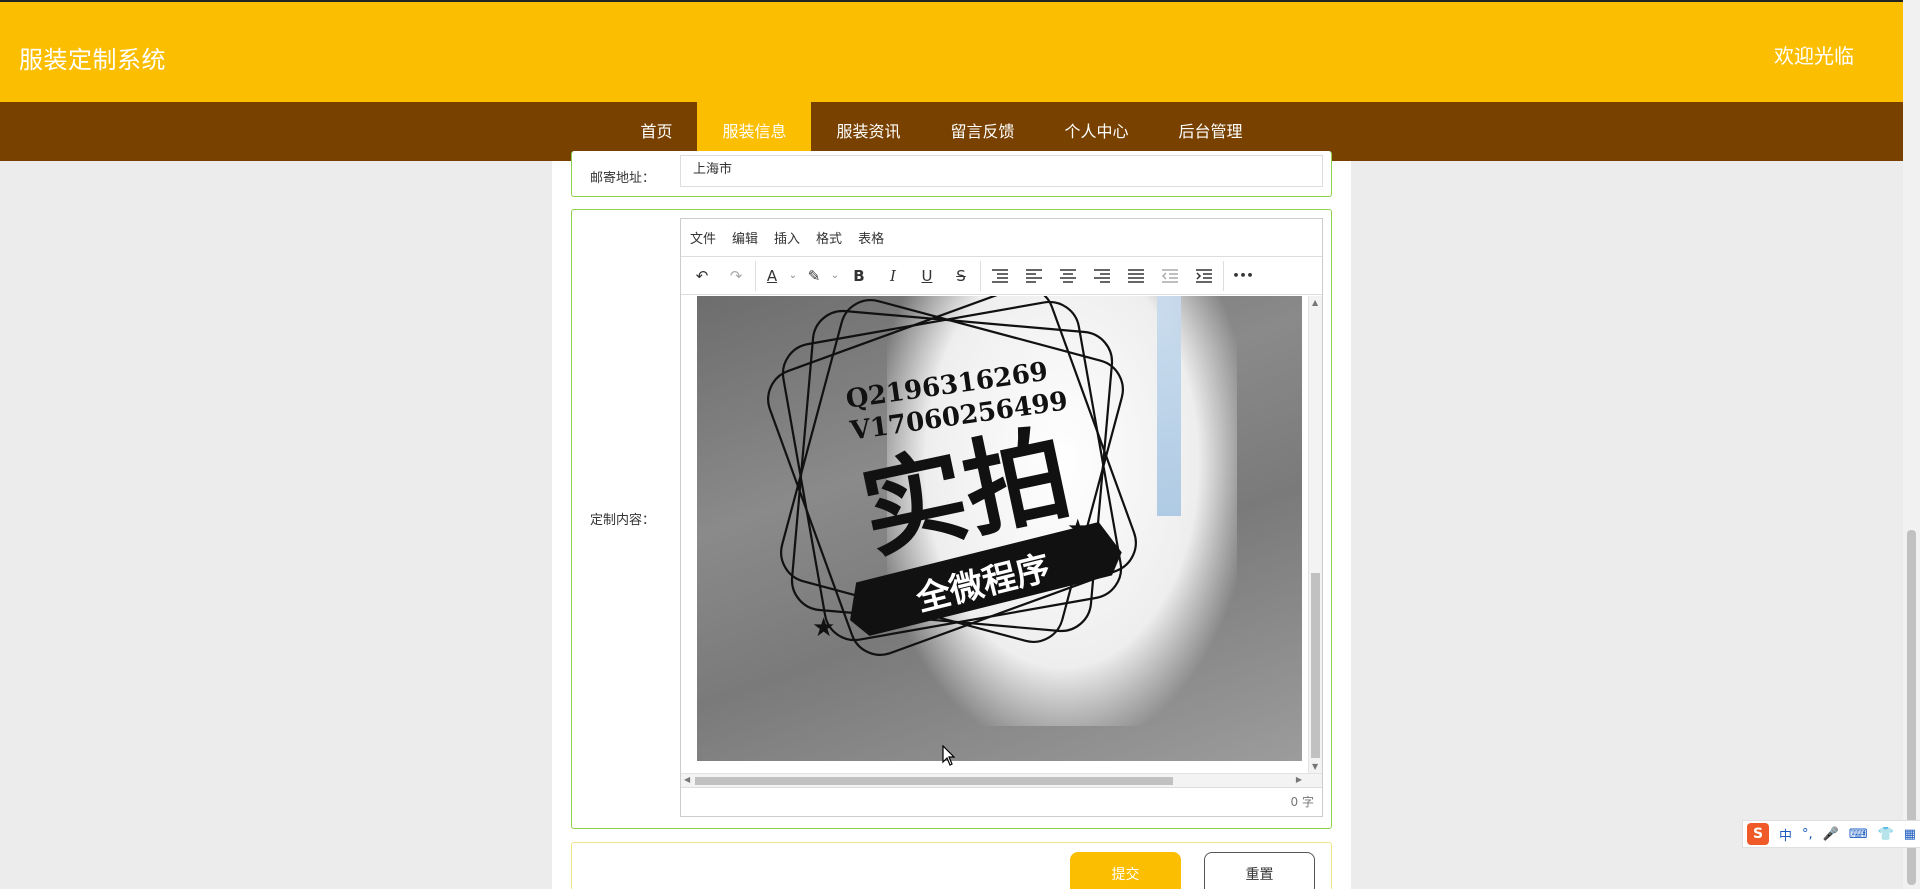 The height and width of the screenshot is (889, 1920). I want to click on scroll-right-icon: ▶, so click(1299, 779).